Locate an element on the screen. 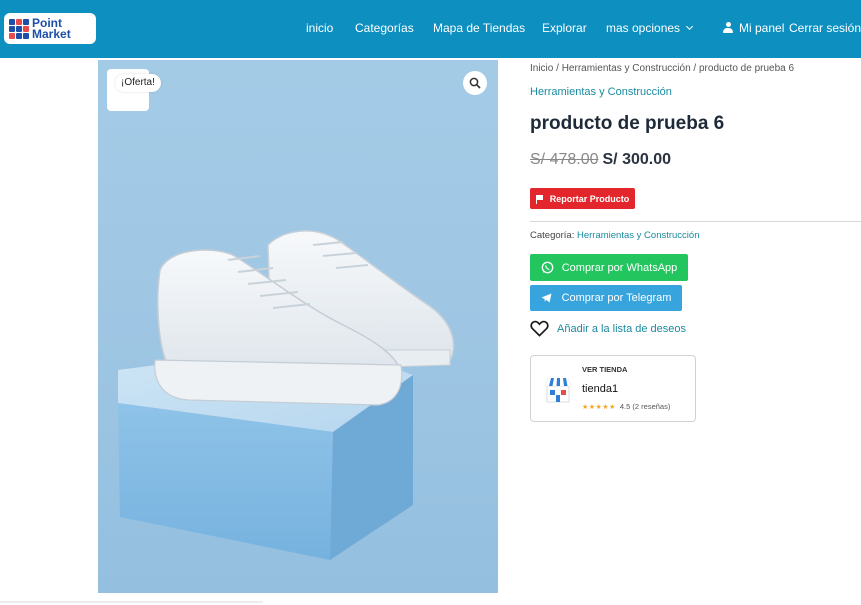 The image size is (861, 605). nav-explorar: Explorar is located at coordinates (564, 28).